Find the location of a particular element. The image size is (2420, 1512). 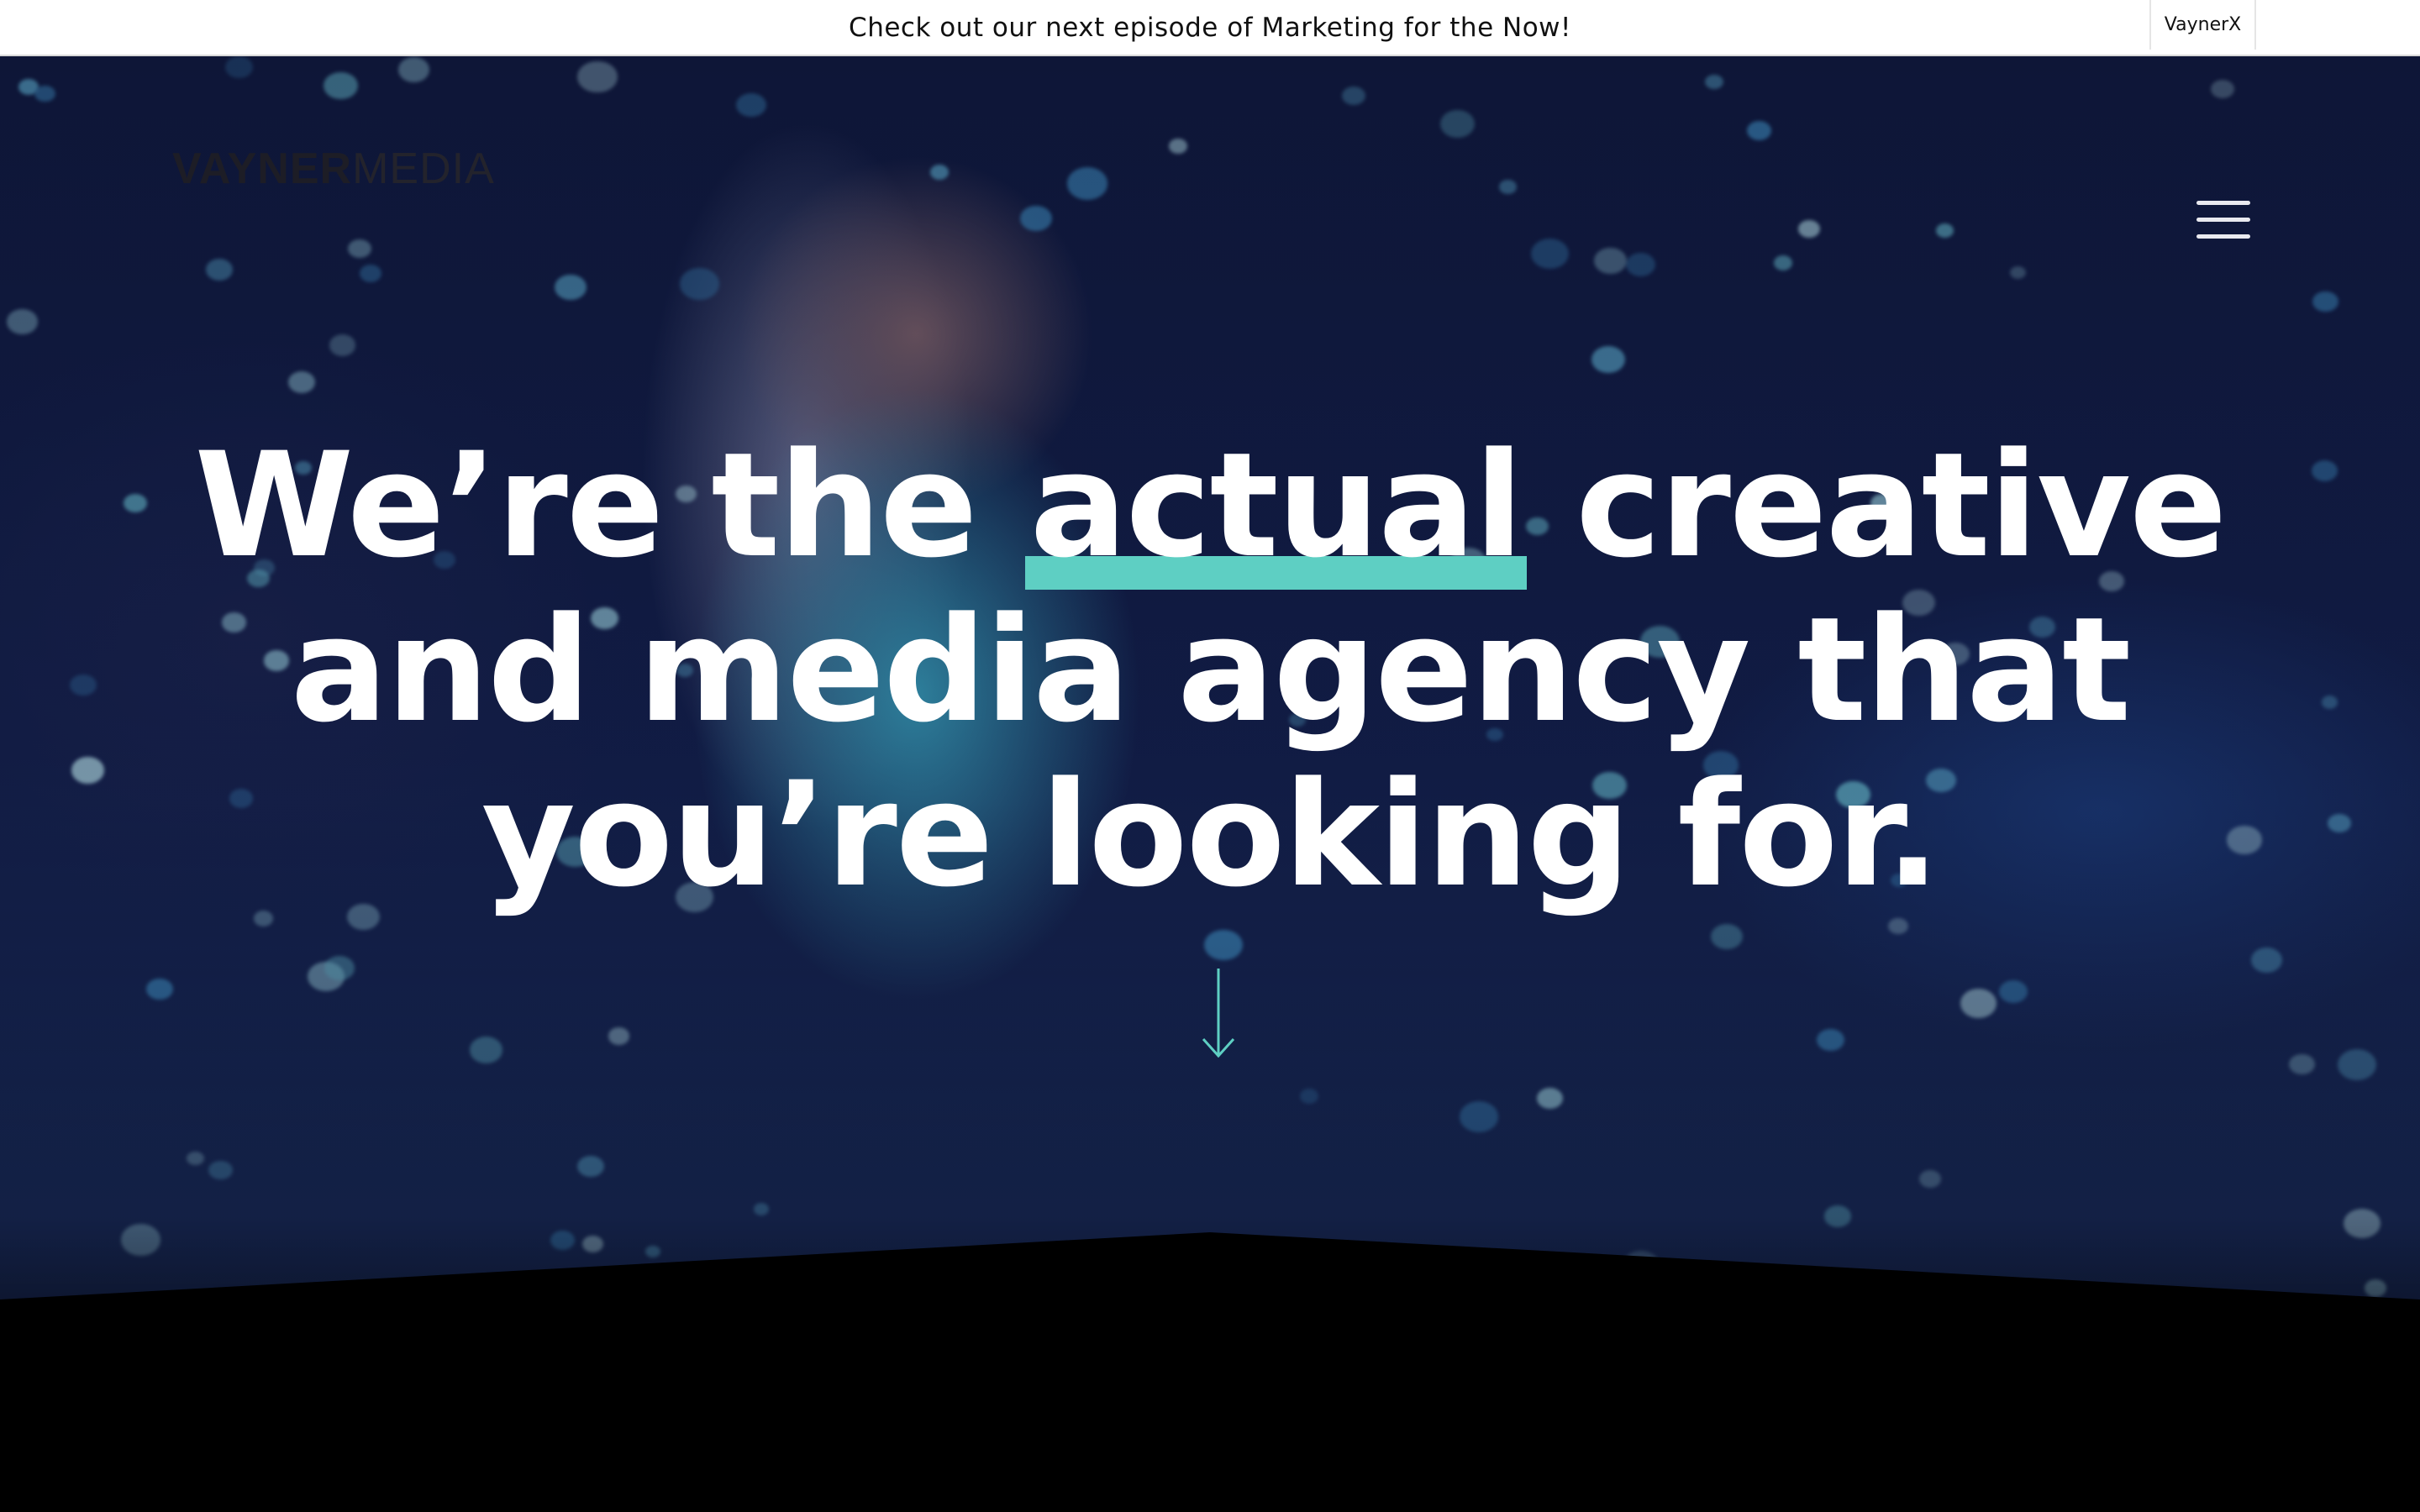

hamburger-menu-icon is located at coordinates (2224, 222).